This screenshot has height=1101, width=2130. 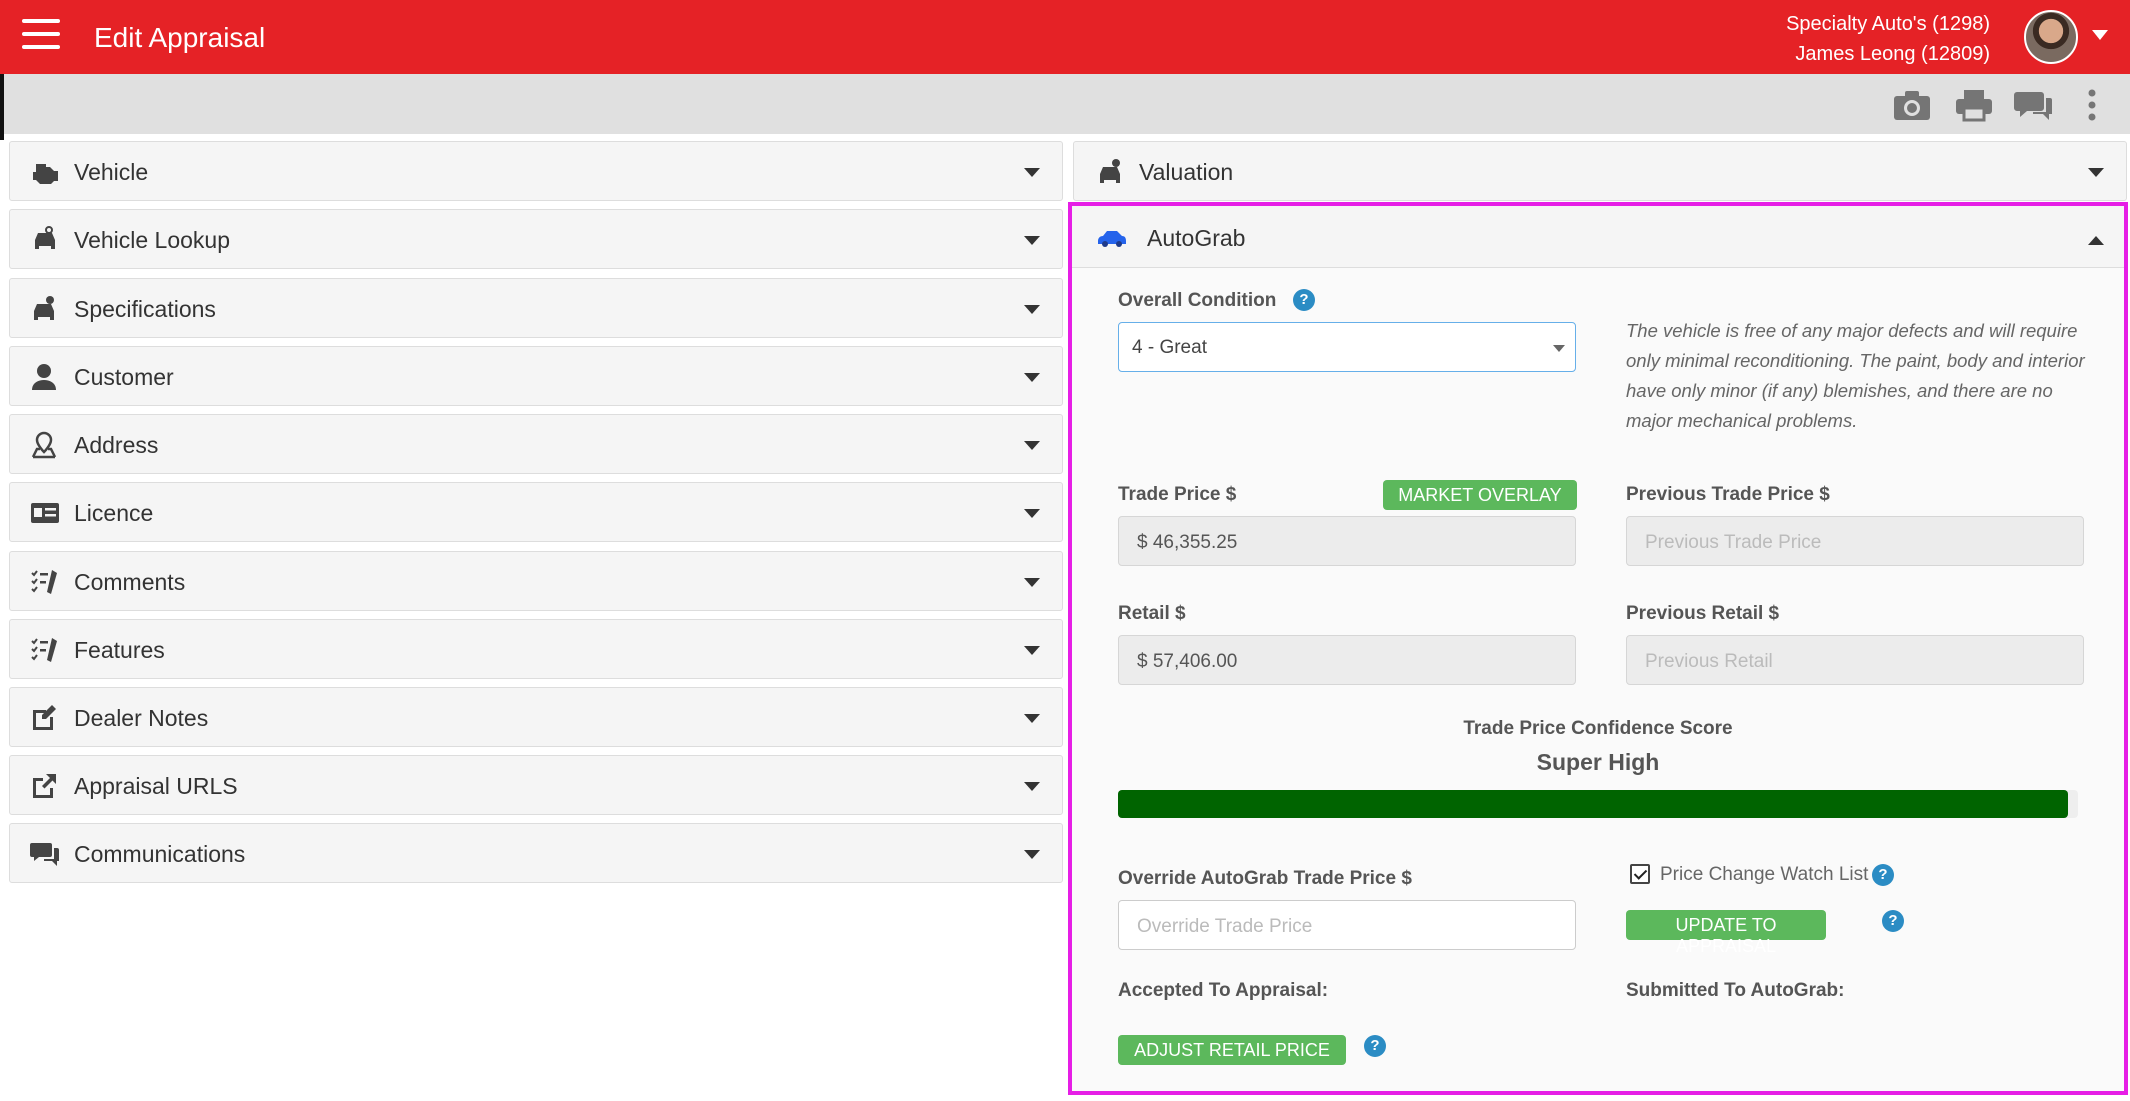 What do you see at coordinates (1709, 661) in the screenshot?
I see `previous-retail-placeholder: Previous Retail` at bounding box center [1709, 661].